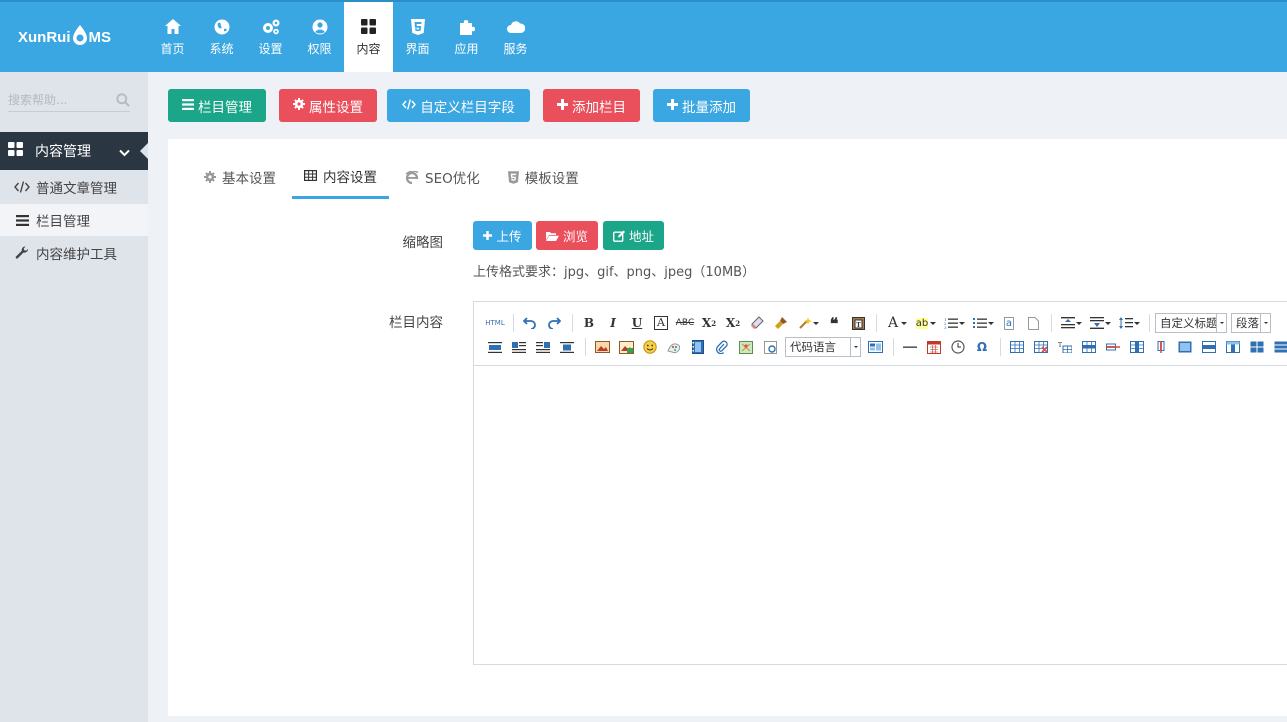 The height and width of the screenshot is (722, 1287). Describe the element at coordinates (770, 347) in the screenshot. I see `insert-frame-icon` at that location.